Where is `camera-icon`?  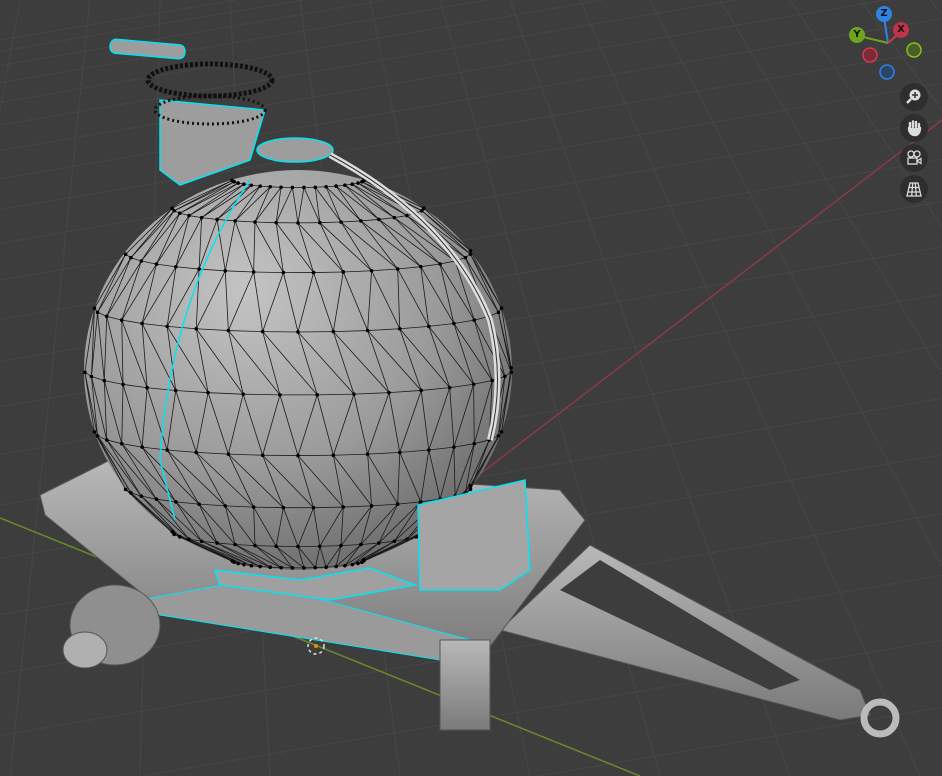
camera-icon is located at coordinates (914, 157).